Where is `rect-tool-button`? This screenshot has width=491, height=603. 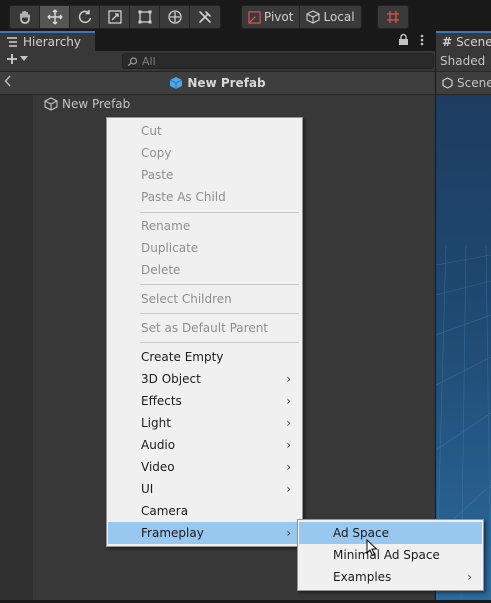
rect-tool-button is located at coordinates (145, 17).